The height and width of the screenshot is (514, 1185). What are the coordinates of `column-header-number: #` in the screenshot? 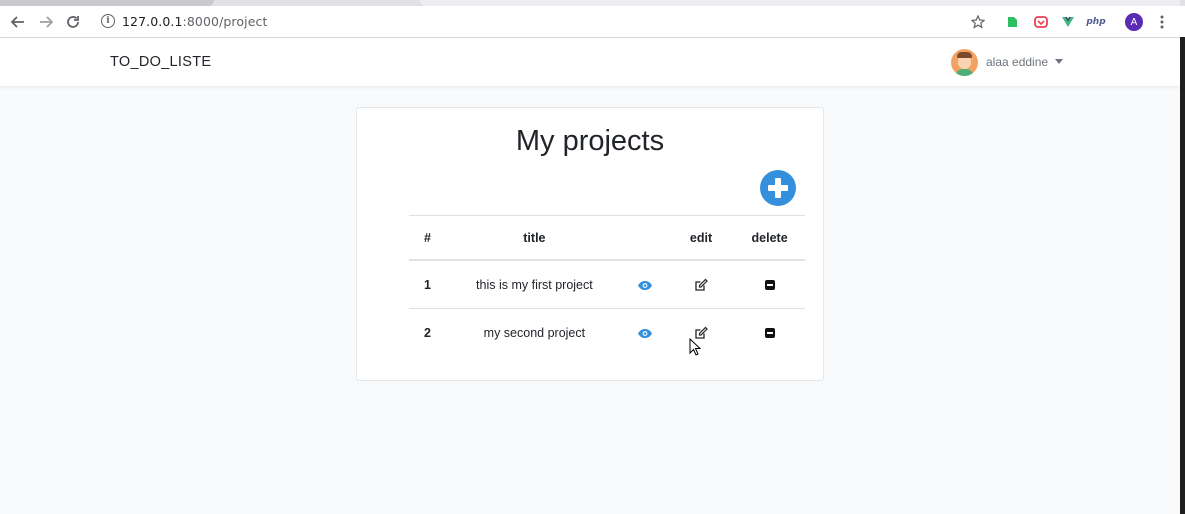 It's located at (427, 238).